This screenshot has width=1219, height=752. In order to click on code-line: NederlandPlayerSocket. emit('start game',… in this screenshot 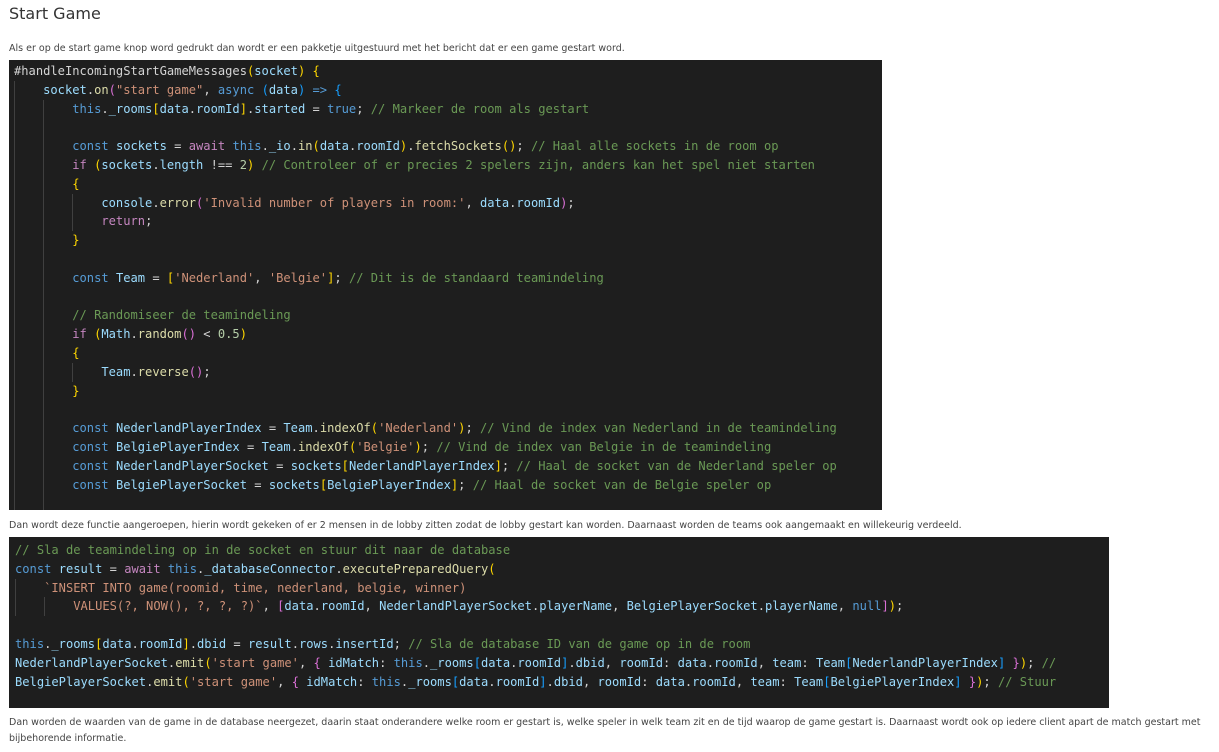, I will do `click(562, 663)`.